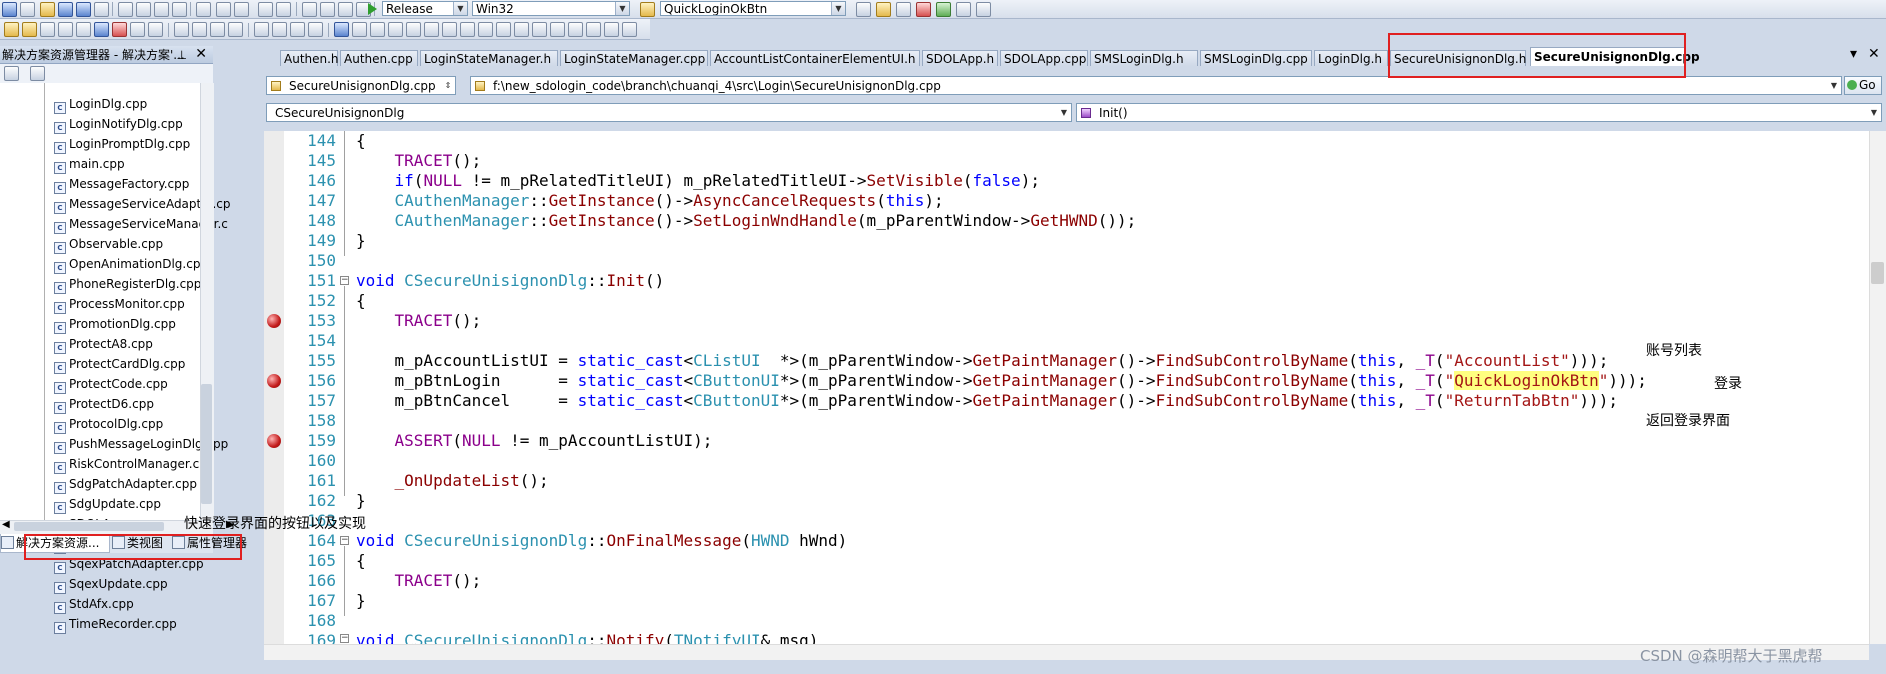 This screenshot has width=1886, height=674. I want to click on hot-key-icon, so click(575, 29).